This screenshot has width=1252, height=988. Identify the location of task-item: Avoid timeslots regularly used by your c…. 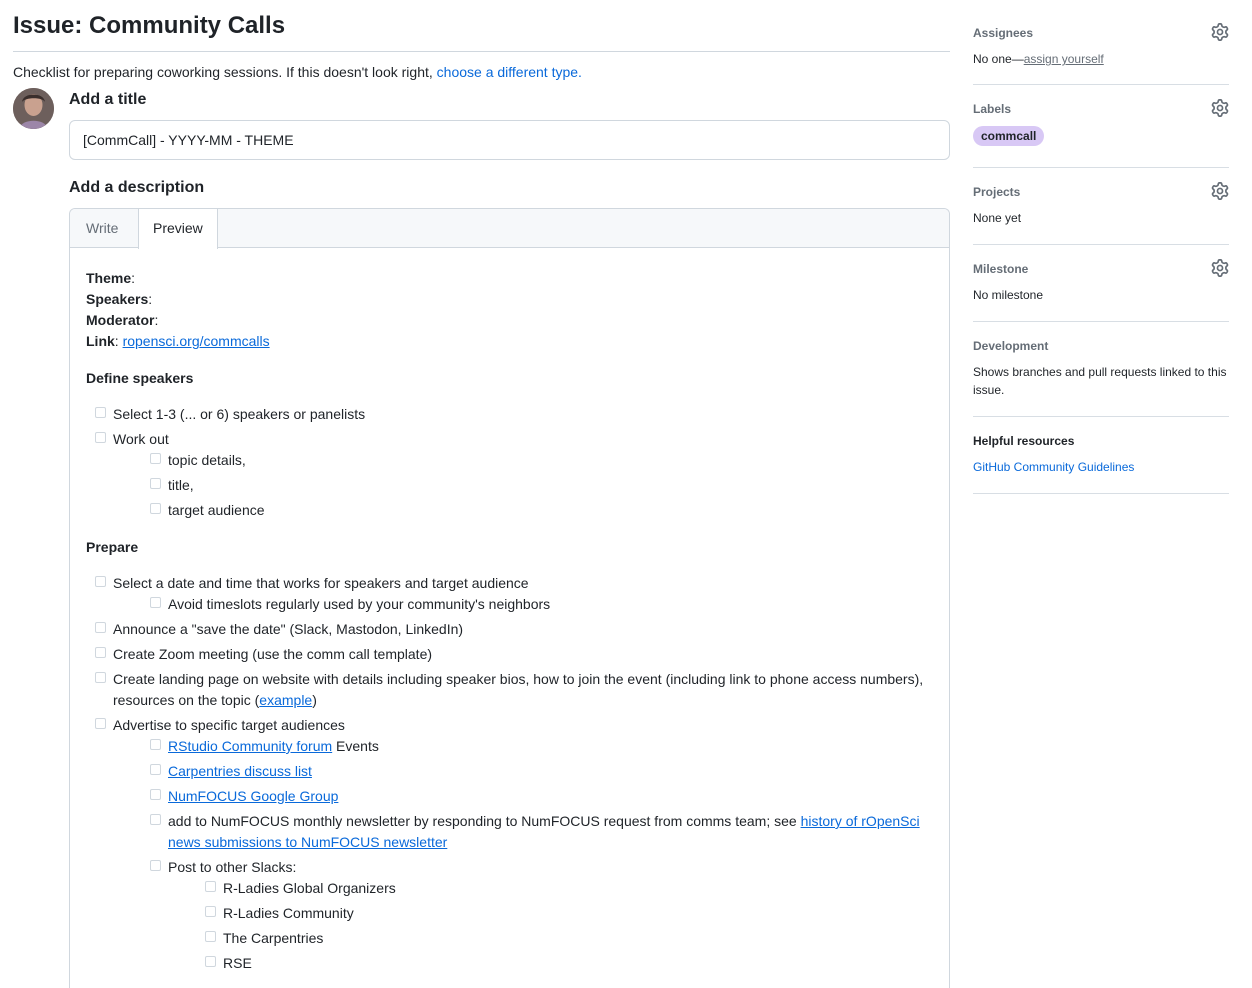
(537, 604).